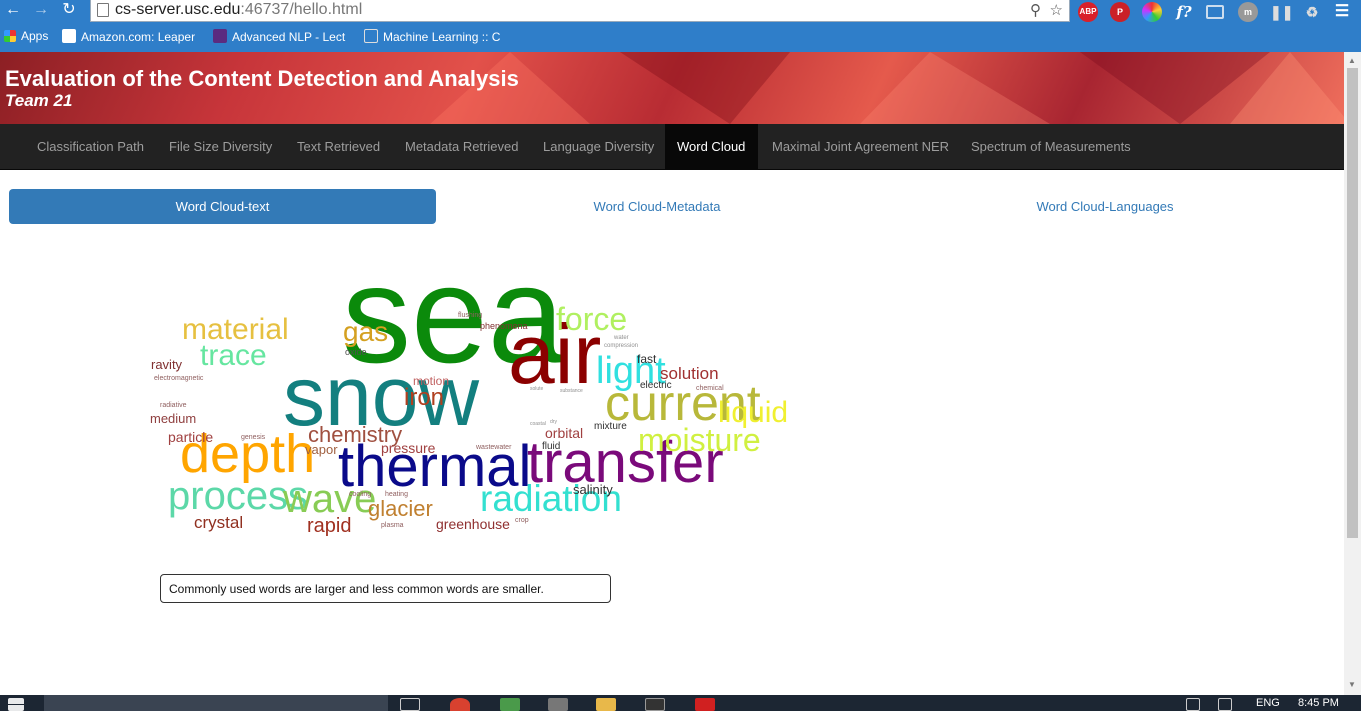 This screenshot has height=711, width=1361. I want to click on nav-maximal-joint-agreement-ner: Maximal Joint Agreement NER, so click(860, 147).